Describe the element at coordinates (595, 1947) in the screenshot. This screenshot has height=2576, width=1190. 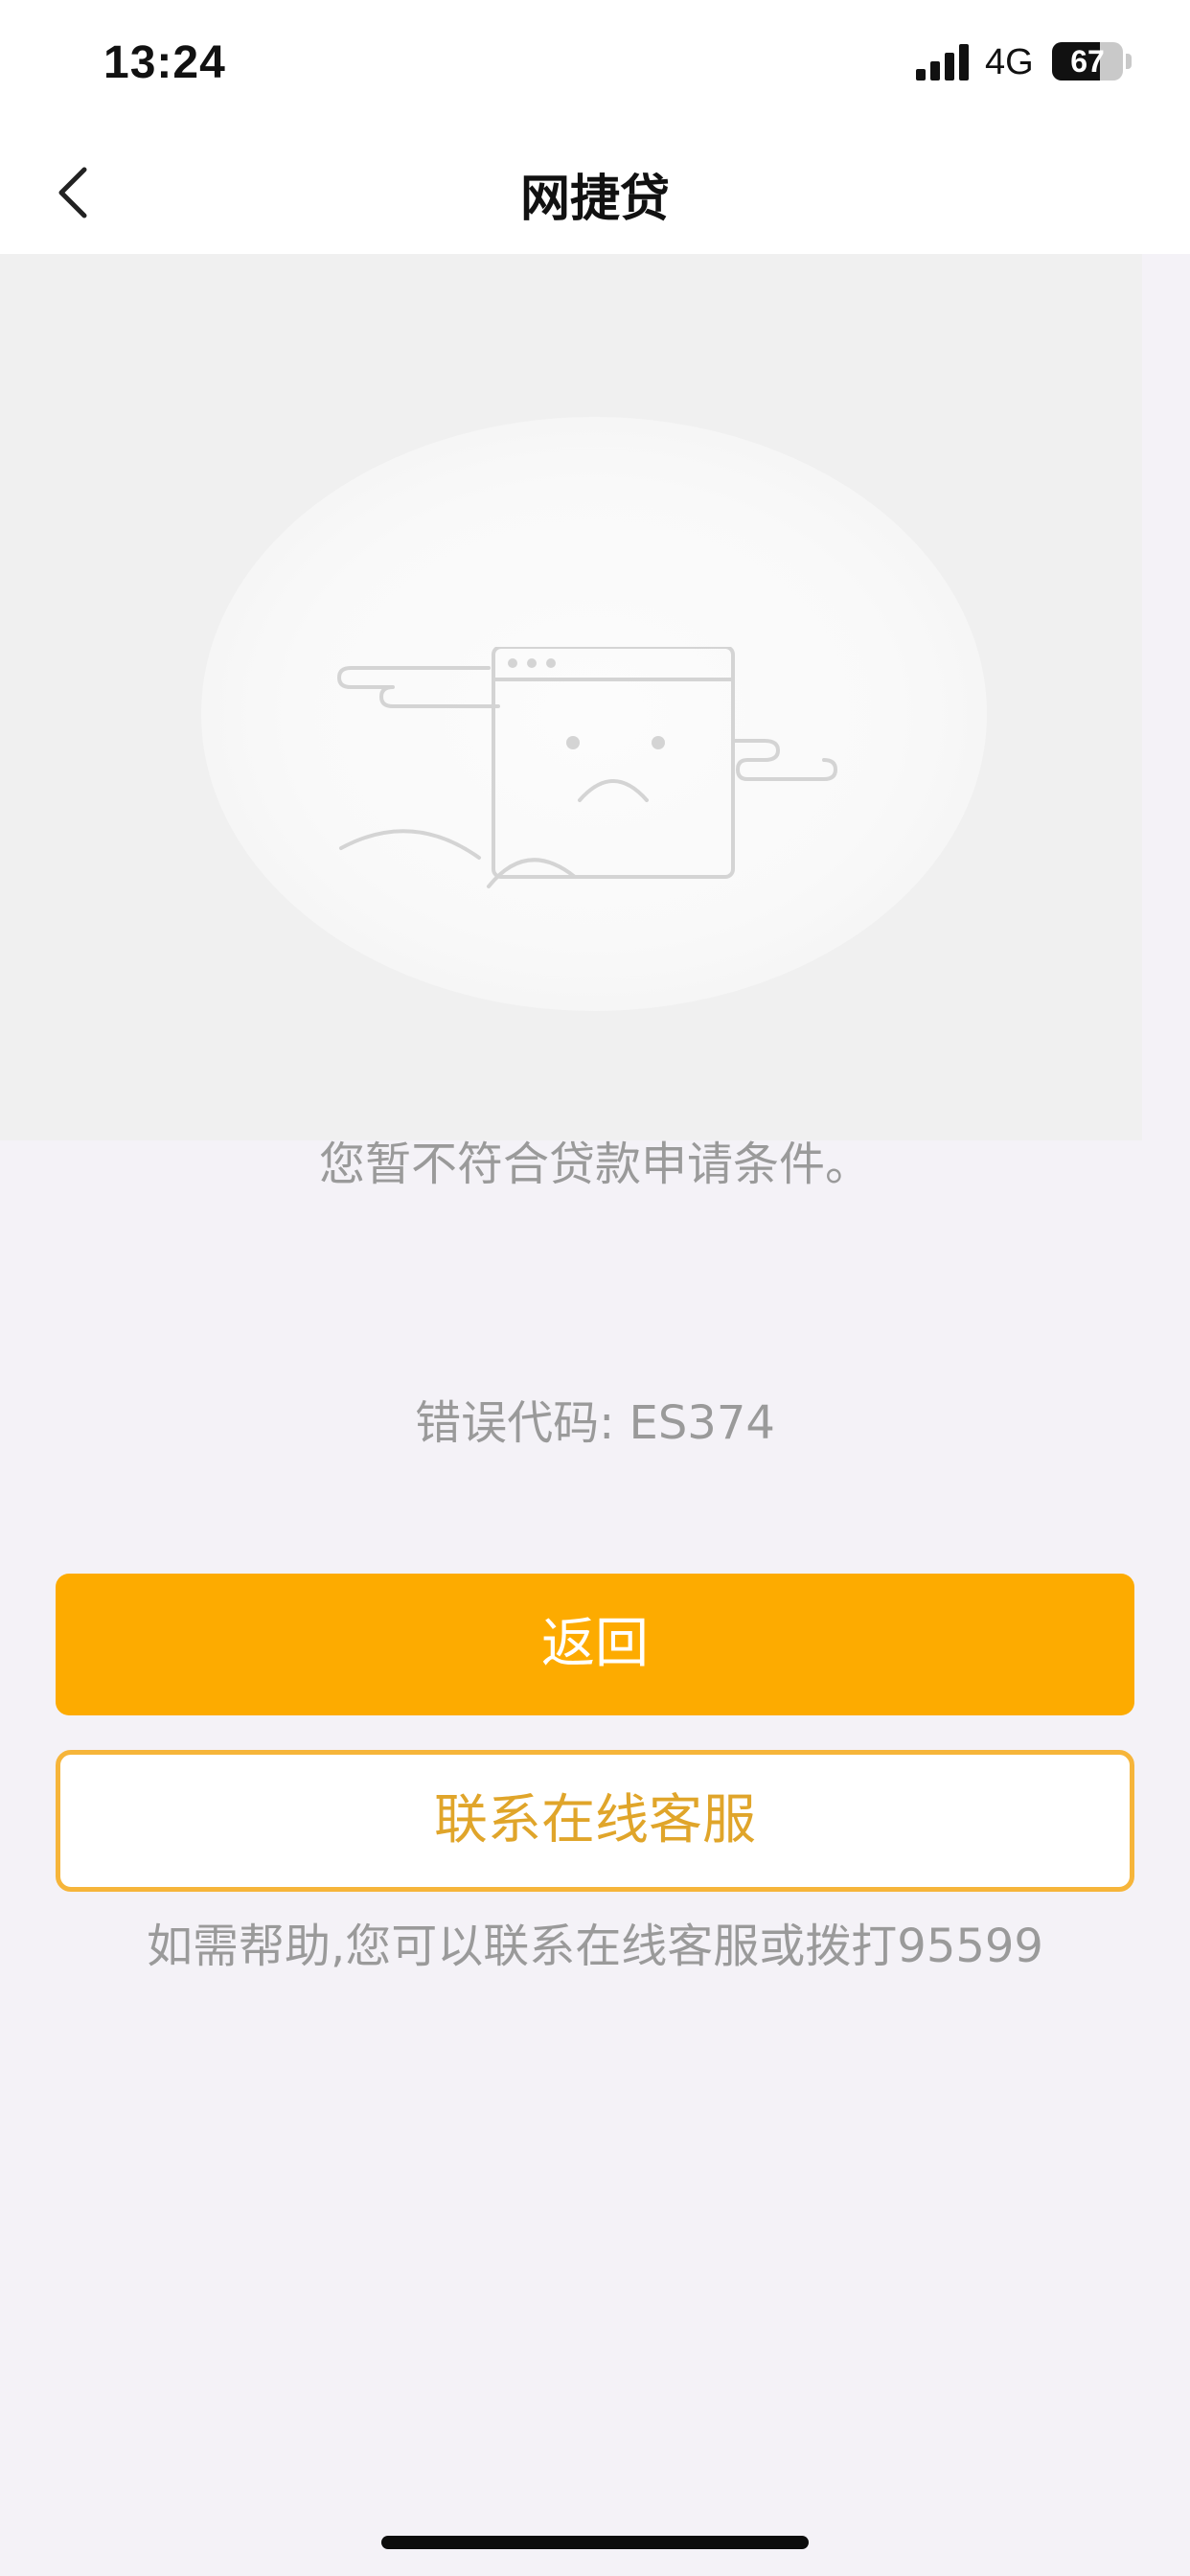
I see `help-text: 如需帮助,您可以联系在线客服或拨打95599` at that location.